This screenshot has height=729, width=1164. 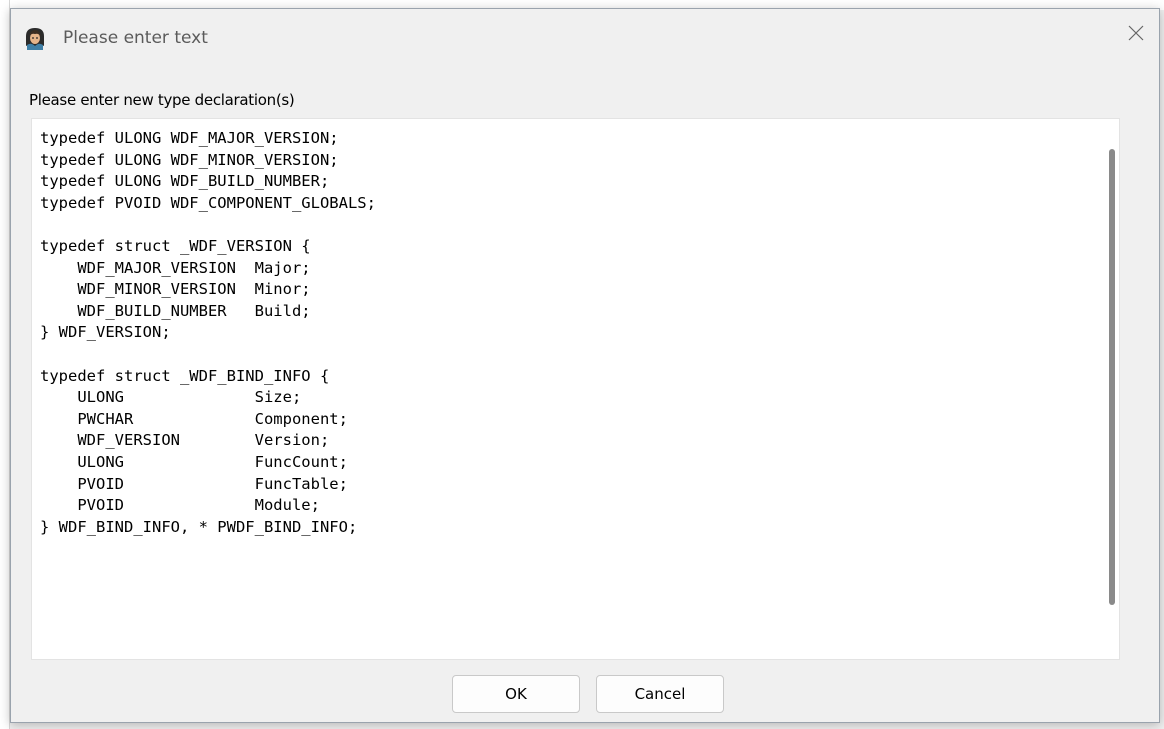 What do you see at coordinates (660, 694) in the screenshot?
I see `cancel-button: Cancel` at bounding box center [660, 694].